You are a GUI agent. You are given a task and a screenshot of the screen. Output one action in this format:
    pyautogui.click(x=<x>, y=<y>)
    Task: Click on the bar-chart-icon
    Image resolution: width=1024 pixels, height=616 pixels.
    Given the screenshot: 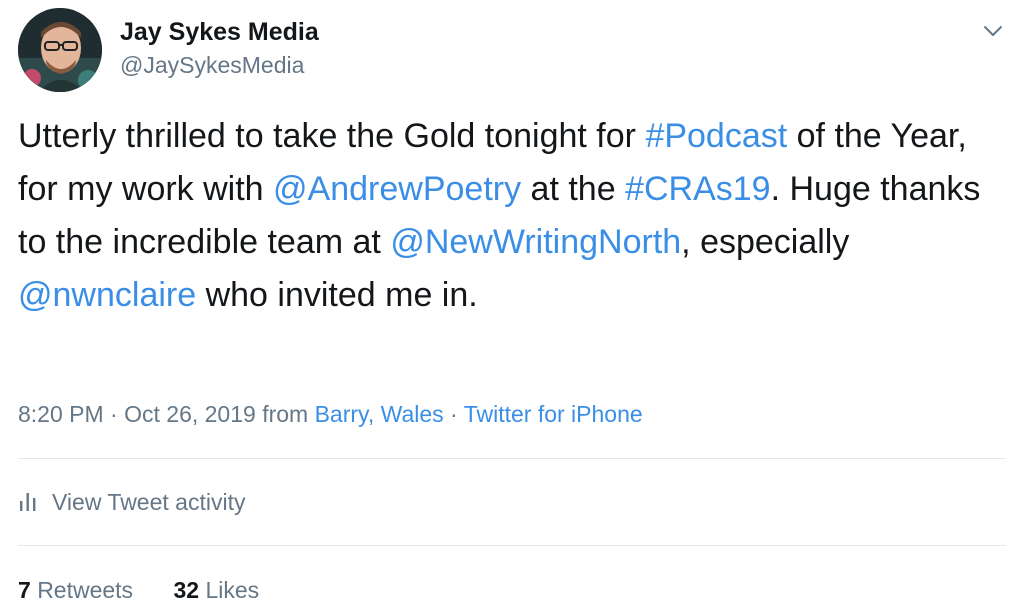 What is the action you would take?
    pyautogui.click(x=28, y=502)
    